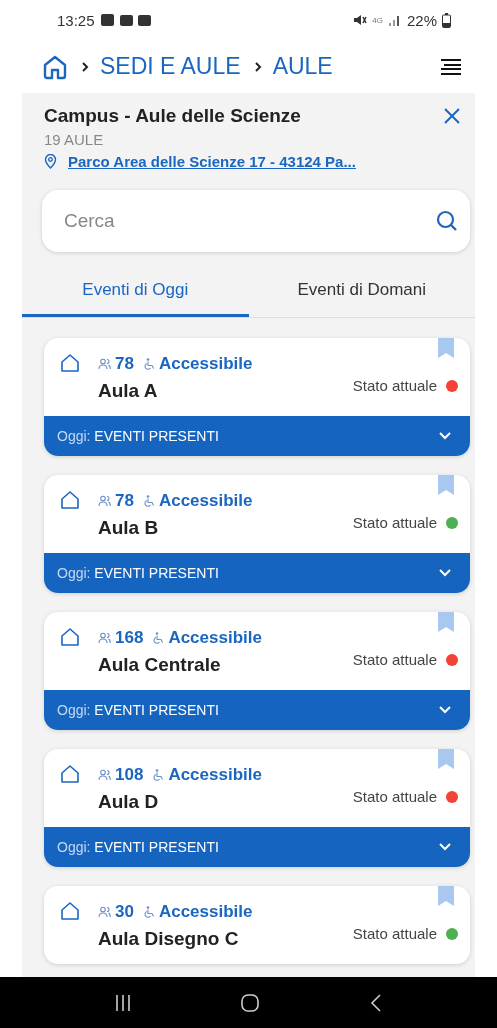  What do you see at coordinates (129, 802) in the screenshot?
I see `room-name: Aula D` at bounding box center [129, 802].